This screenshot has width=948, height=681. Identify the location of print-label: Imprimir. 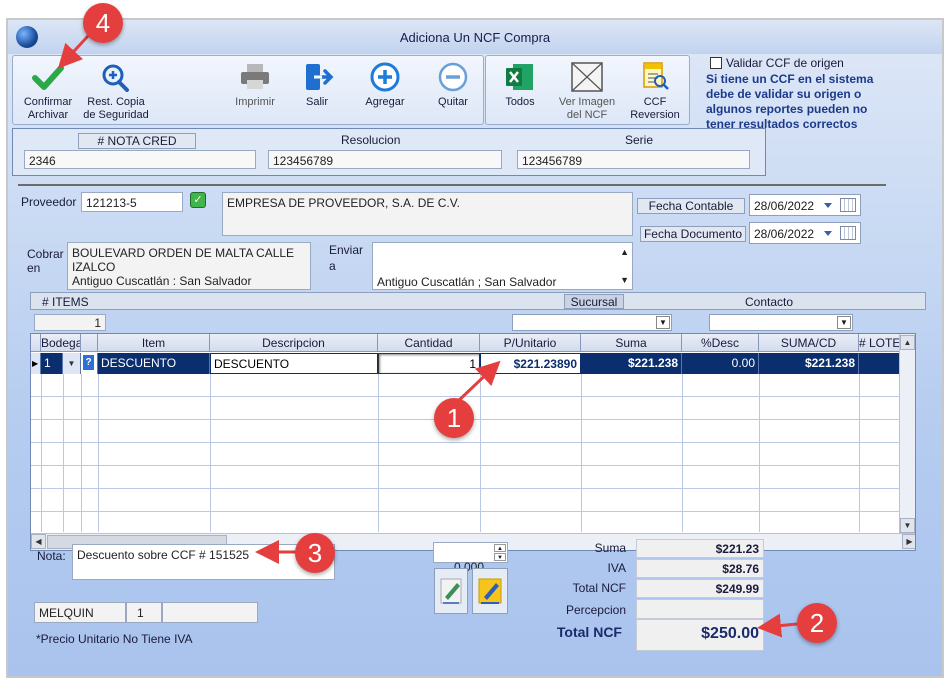
(255, 102).